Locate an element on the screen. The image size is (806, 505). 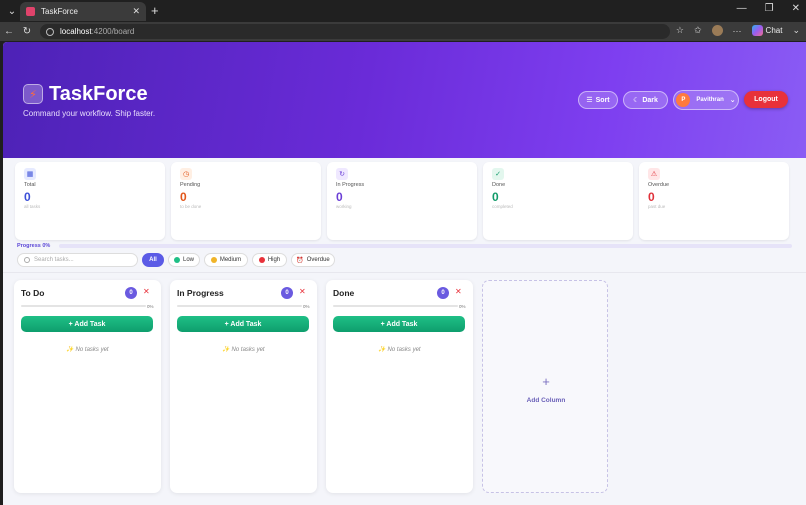
url-host: localhost is located at coordinates (76, 31).